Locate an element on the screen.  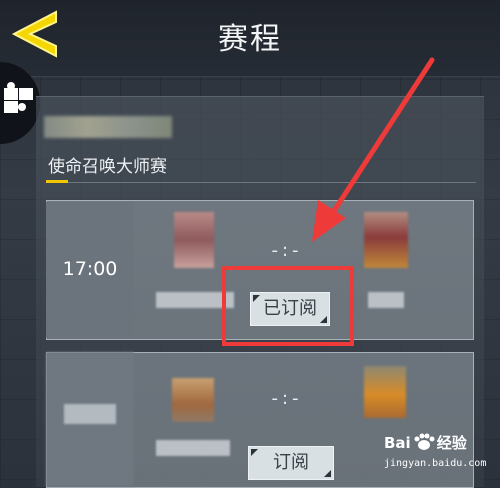
watermark-suffix: 经验 is located at coordinates (451, 443).